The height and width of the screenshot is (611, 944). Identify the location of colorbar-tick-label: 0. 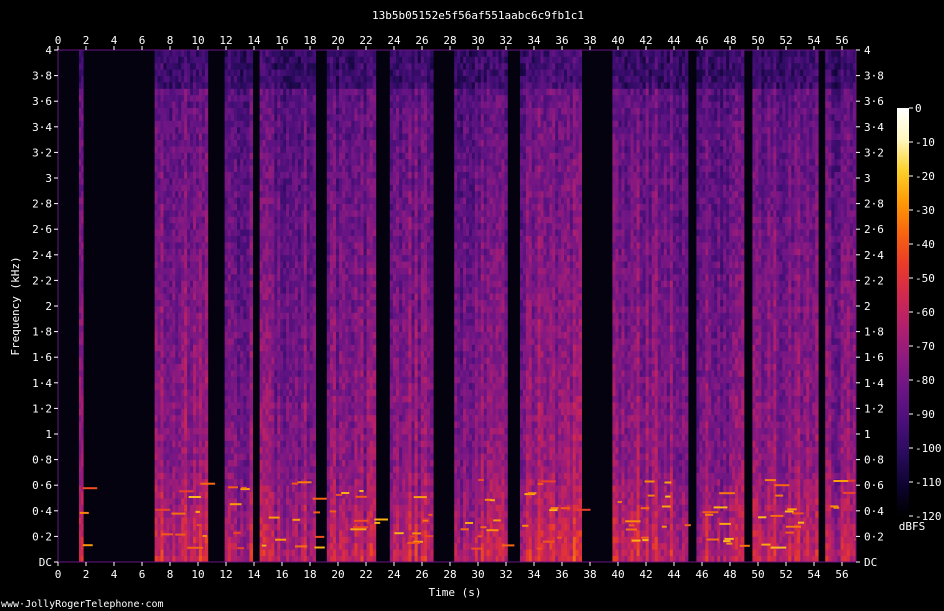
(918, 108).